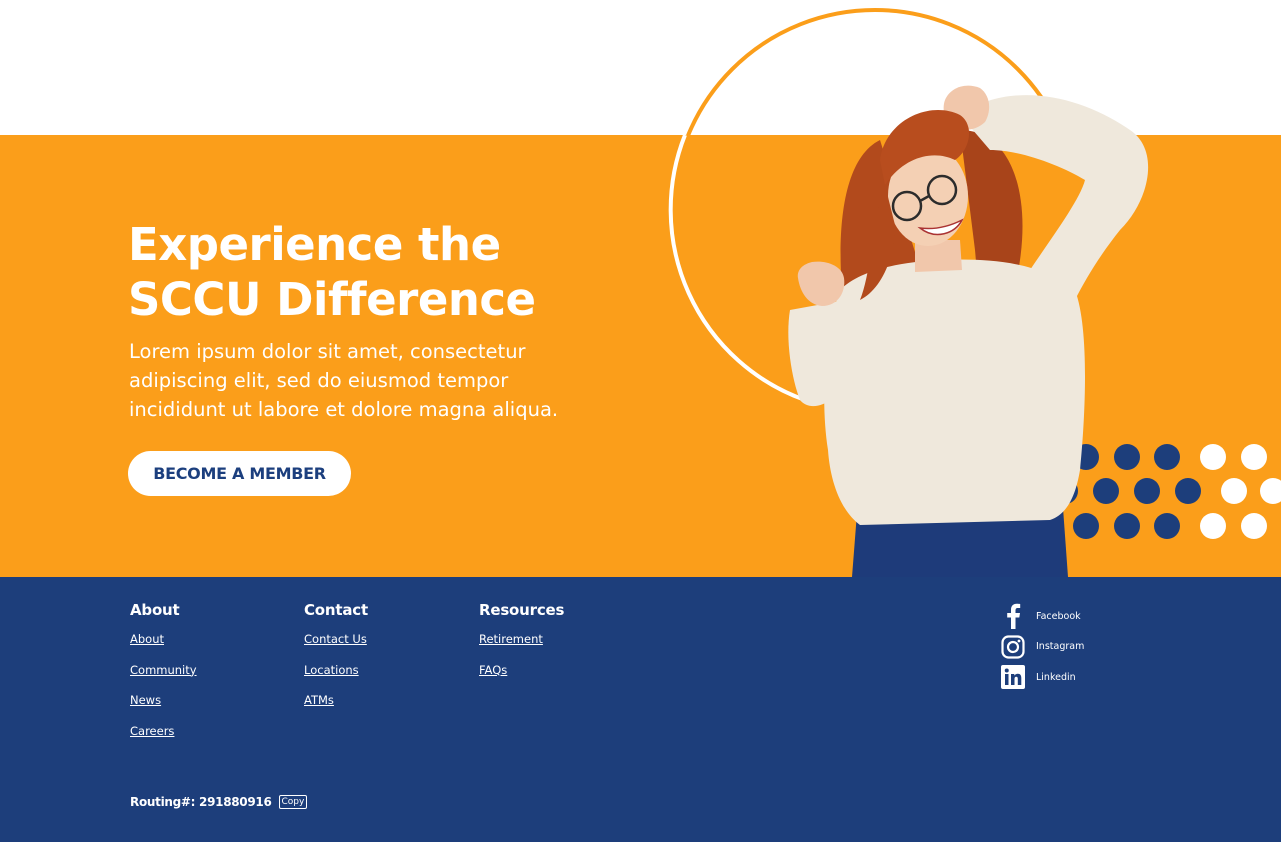 Image resolution: width=1281 pixels, height=842 pixels. What do you see at coordinates (521, 670) in the screenshot?
I see `footer-link-faqs: FAQs` at bounding box center [521, 670].